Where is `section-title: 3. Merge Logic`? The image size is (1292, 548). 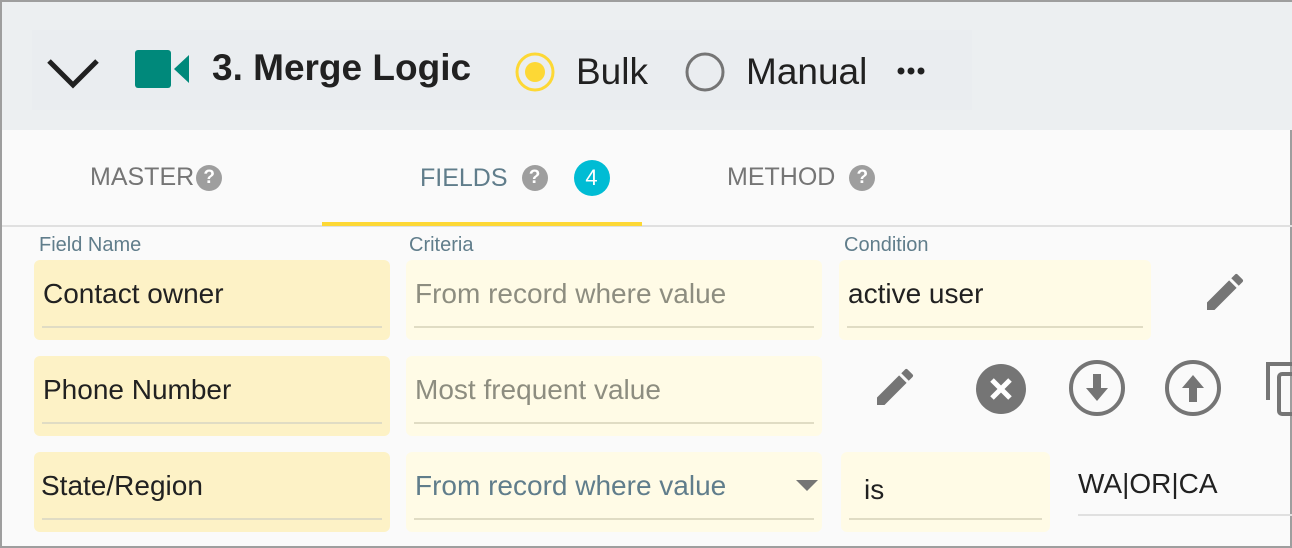
section-title: 3. Merge Logic is located at coordinates (342, 67).